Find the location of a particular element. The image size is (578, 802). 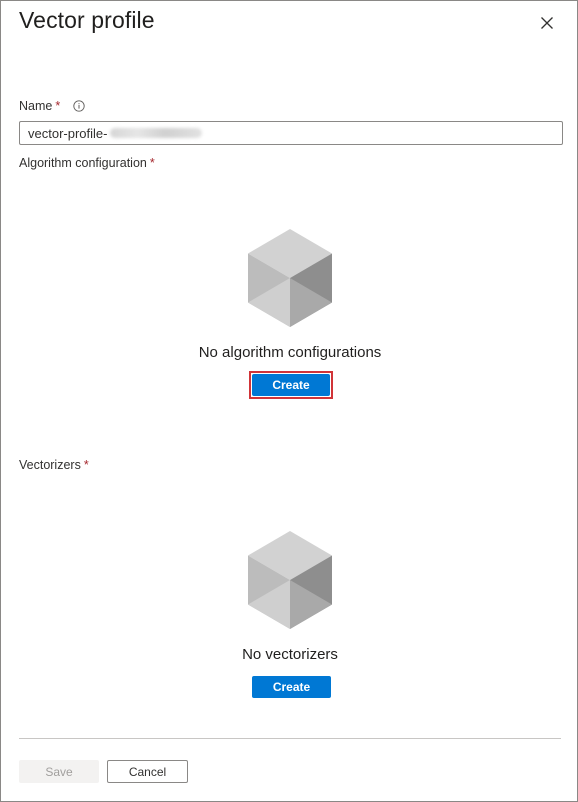

close-button is located at coordinates (547, 23).